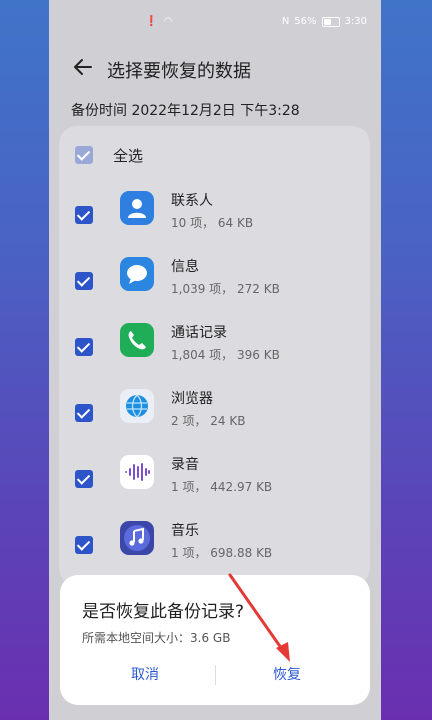 This screenshot has width=432, height=720. What do you see at coordinates (137, 340) in the screenshot?
I see `phone-icon` at bounding box center [137, 340].